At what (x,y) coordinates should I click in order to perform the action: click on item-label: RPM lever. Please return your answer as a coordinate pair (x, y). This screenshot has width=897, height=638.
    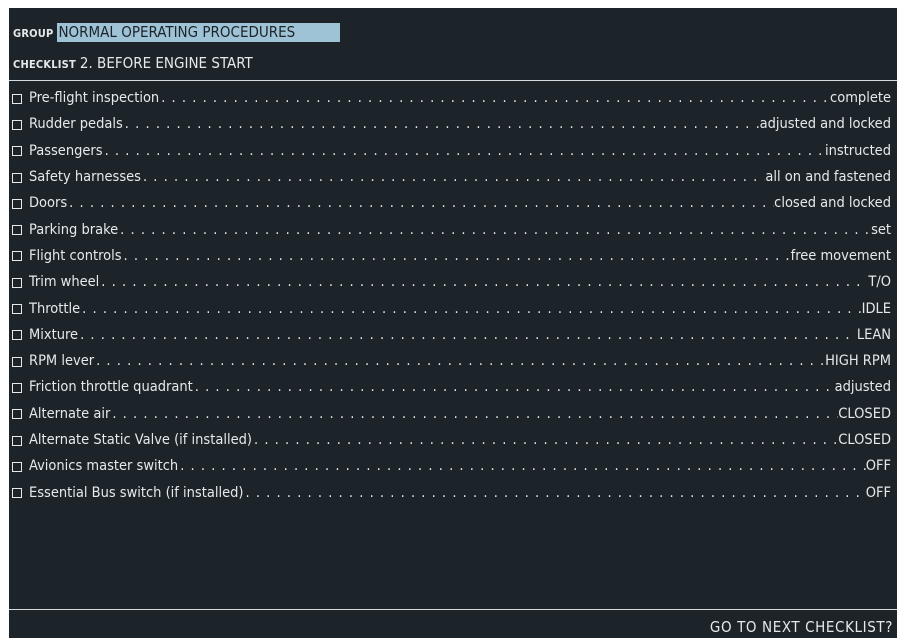
    Looking at the image, I should click on (62, 361).